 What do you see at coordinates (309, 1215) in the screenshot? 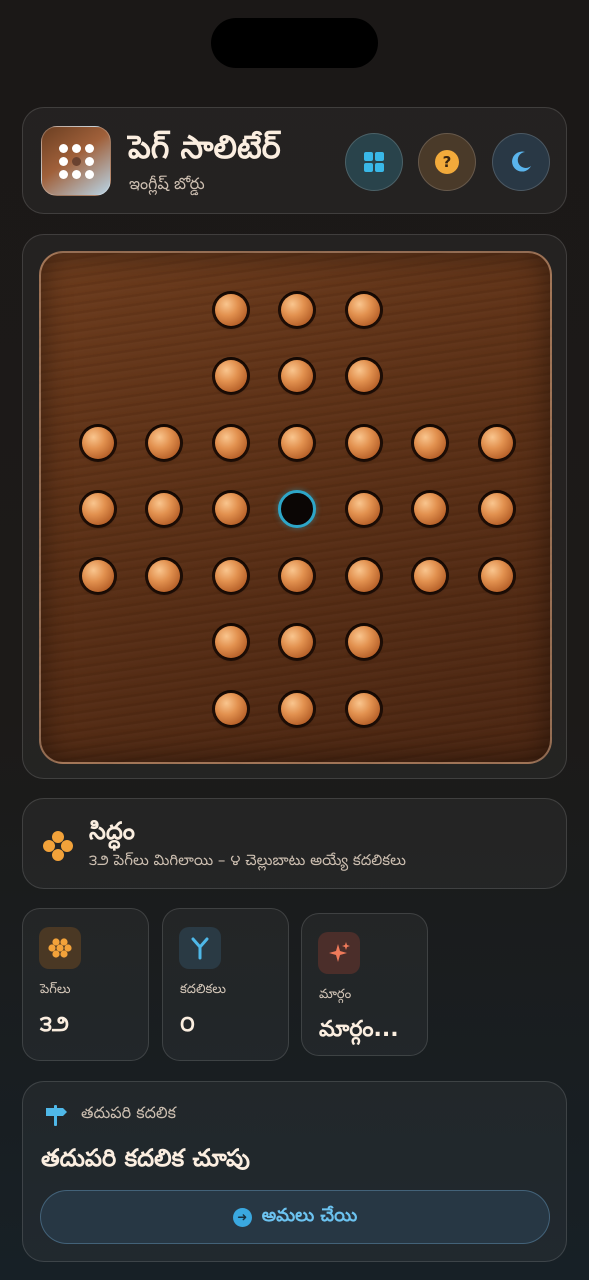
I see `apply-move-label: అమలు చేయి` at bounding box center [309, 1215].